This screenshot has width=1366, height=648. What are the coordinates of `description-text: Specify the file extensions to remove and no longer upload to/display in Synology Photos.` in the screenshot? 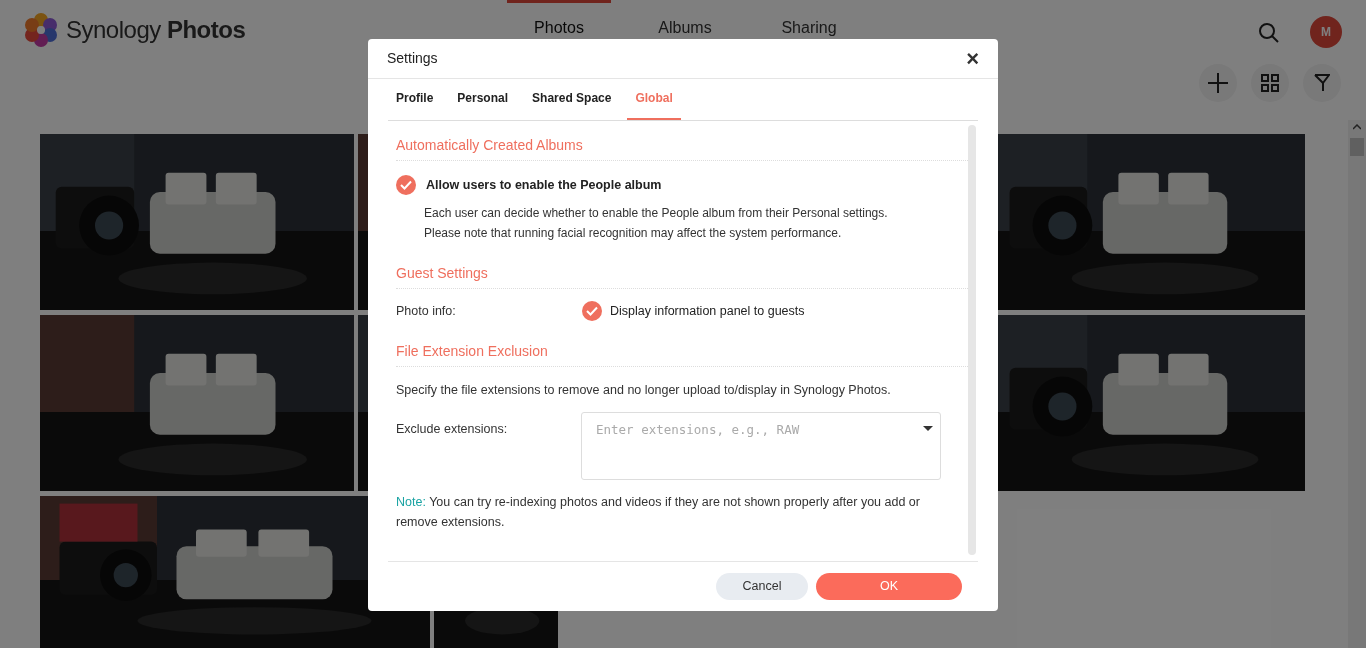 It's located at (644, 390).